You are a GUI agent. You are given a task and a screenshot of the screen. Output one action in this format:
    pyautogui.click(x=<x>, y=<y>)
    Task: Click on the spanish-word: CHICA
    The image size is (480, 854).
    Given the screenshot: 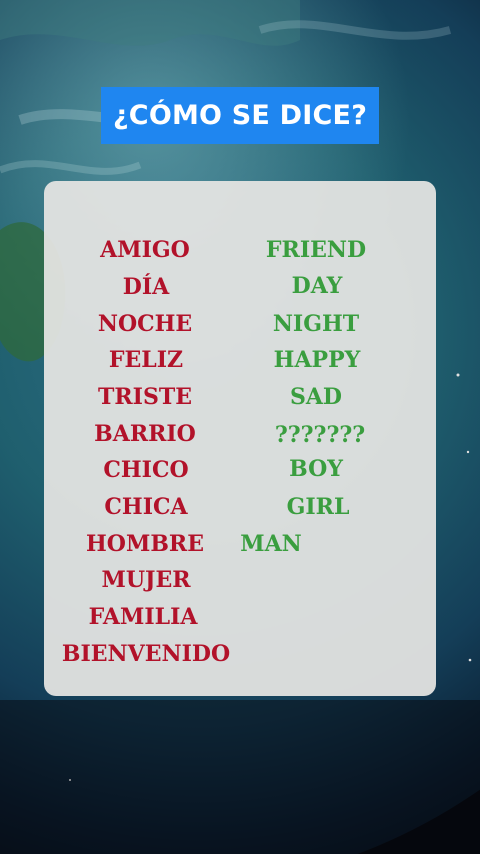 What is the action you would take?
    pyautogui.click(x=146, y=507)
    